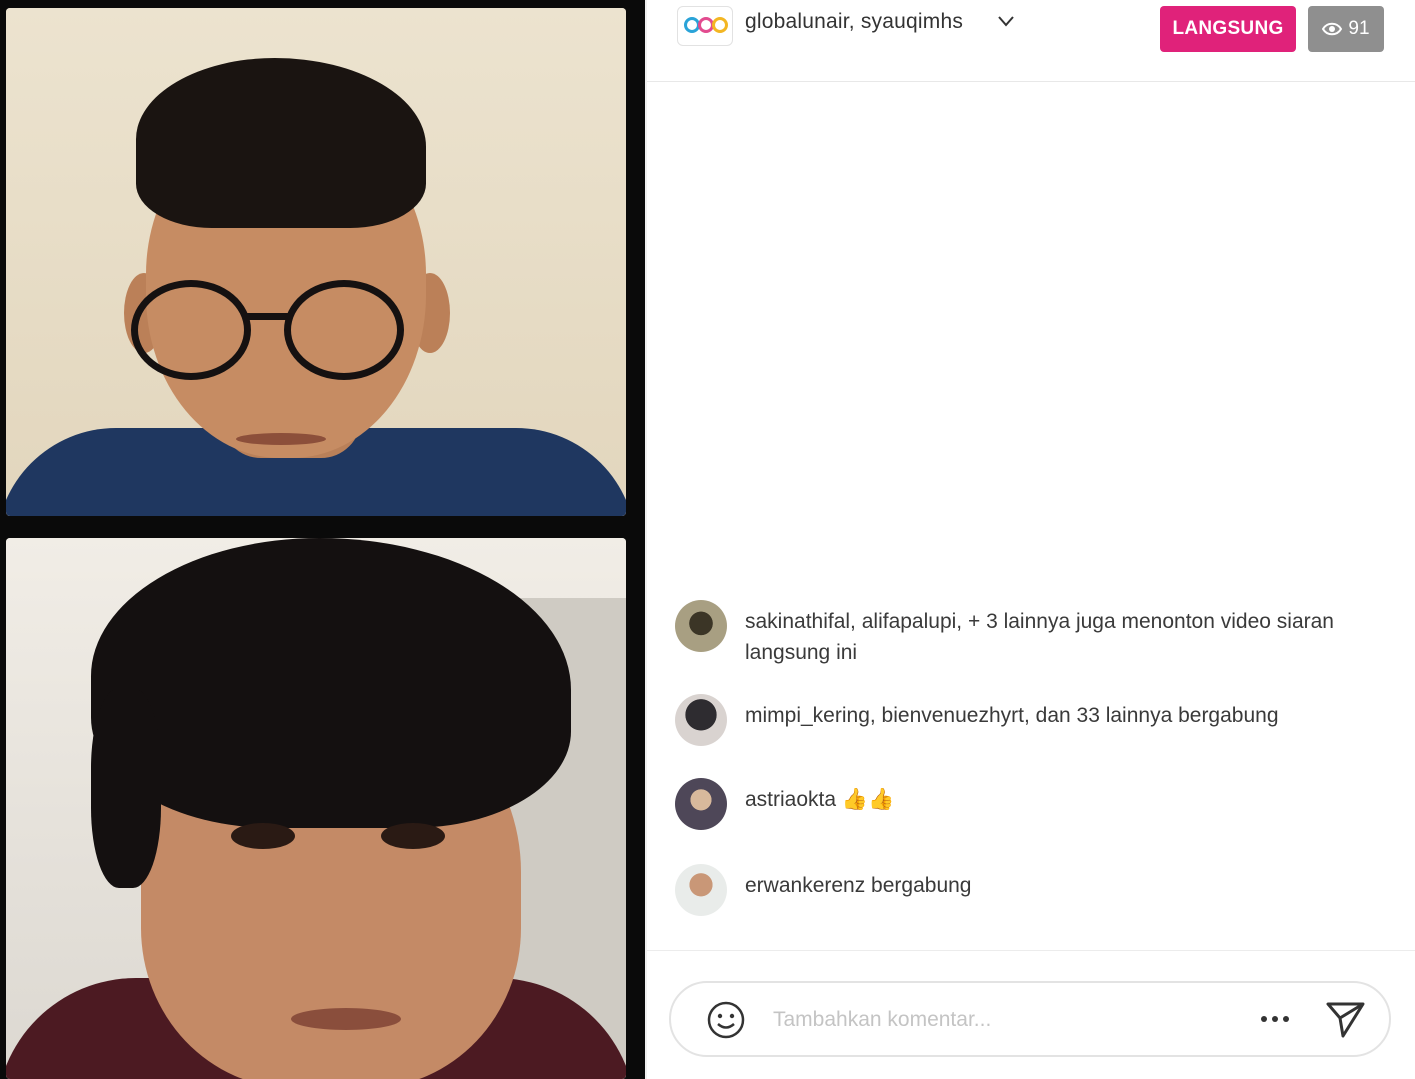 The image size is (1415, 1079). I want to click on viewer-count: 91, so click(1359, 28).